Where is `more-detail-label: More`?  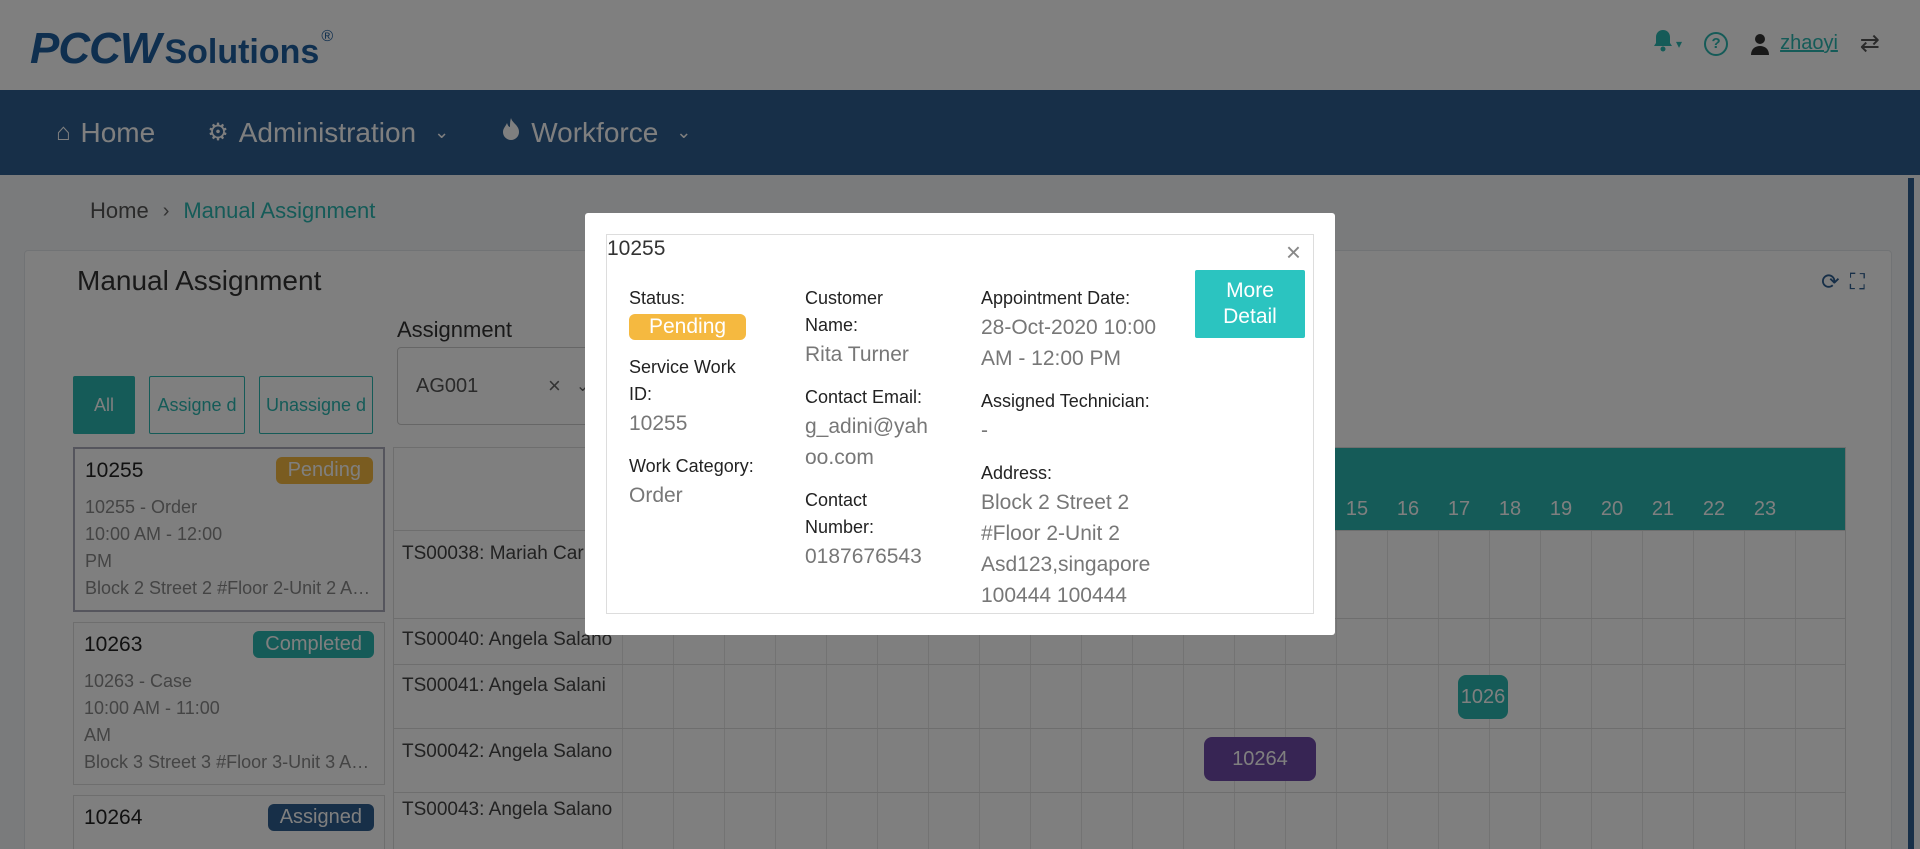 more-detail-label: More is located at coordinates (1250, 290).